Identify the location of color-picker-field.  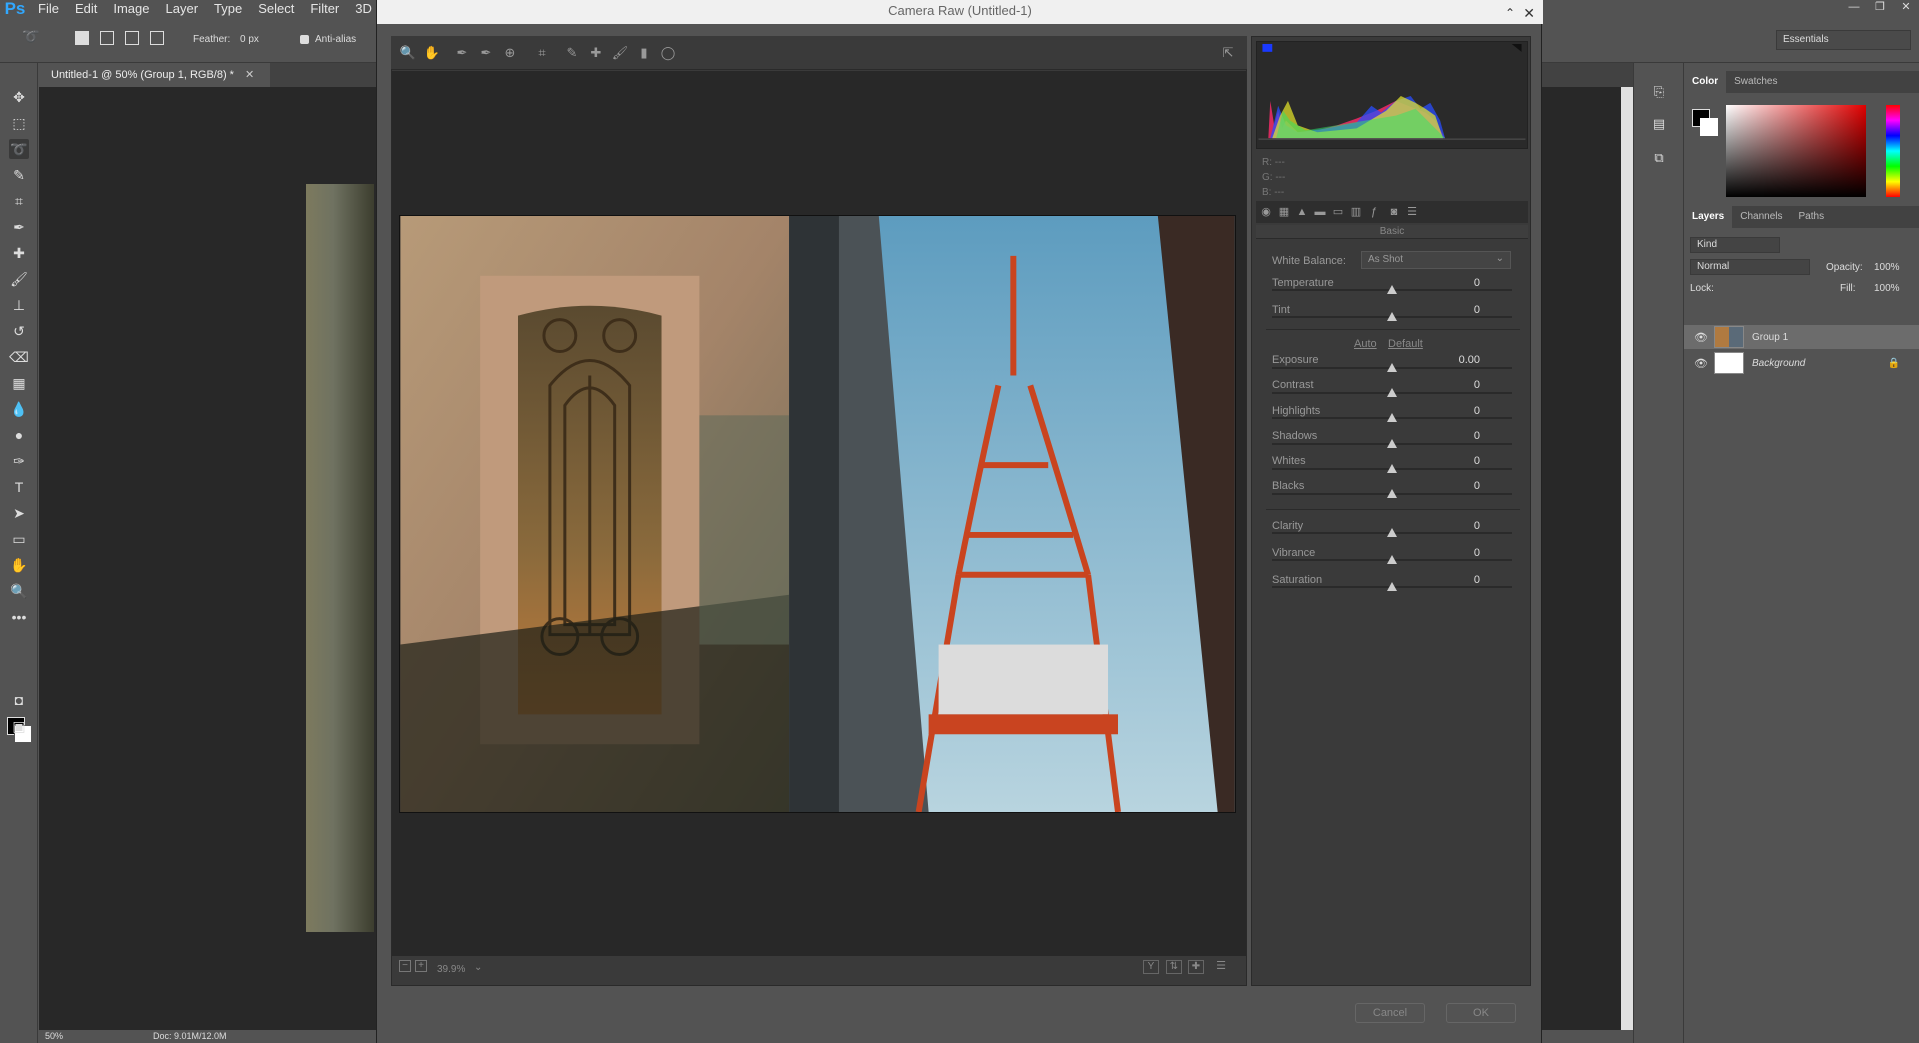
(1796, 151).